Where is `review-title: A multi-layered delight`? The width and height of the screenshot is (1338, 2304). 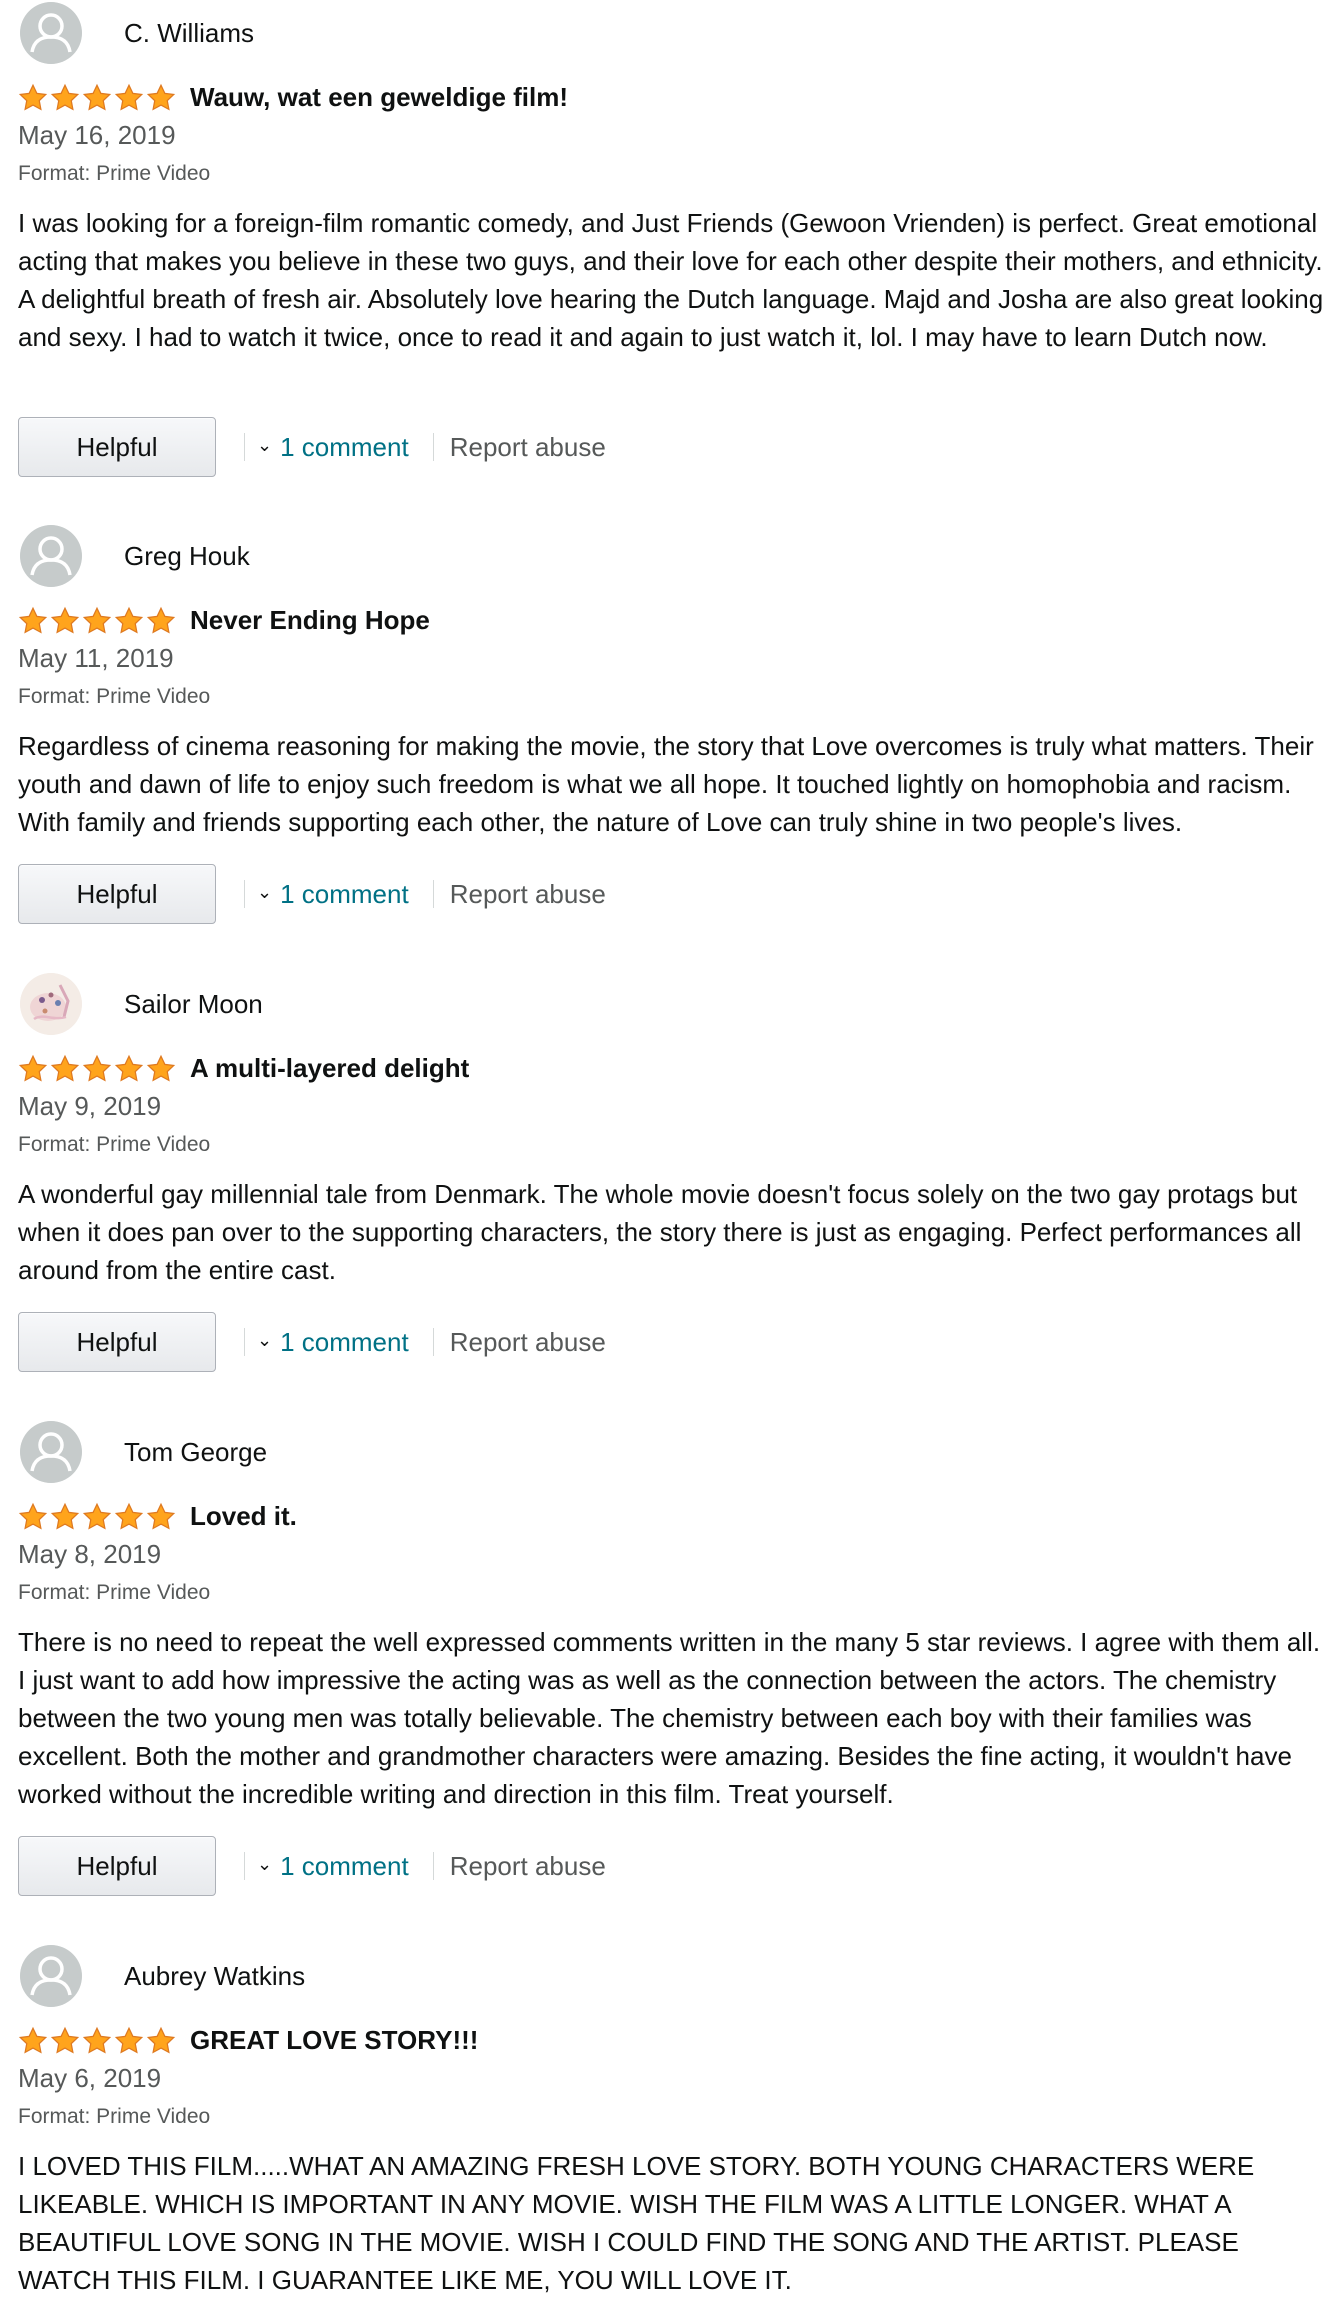
review-title: A multi-layered delight is located at coordinates (329, 1068).